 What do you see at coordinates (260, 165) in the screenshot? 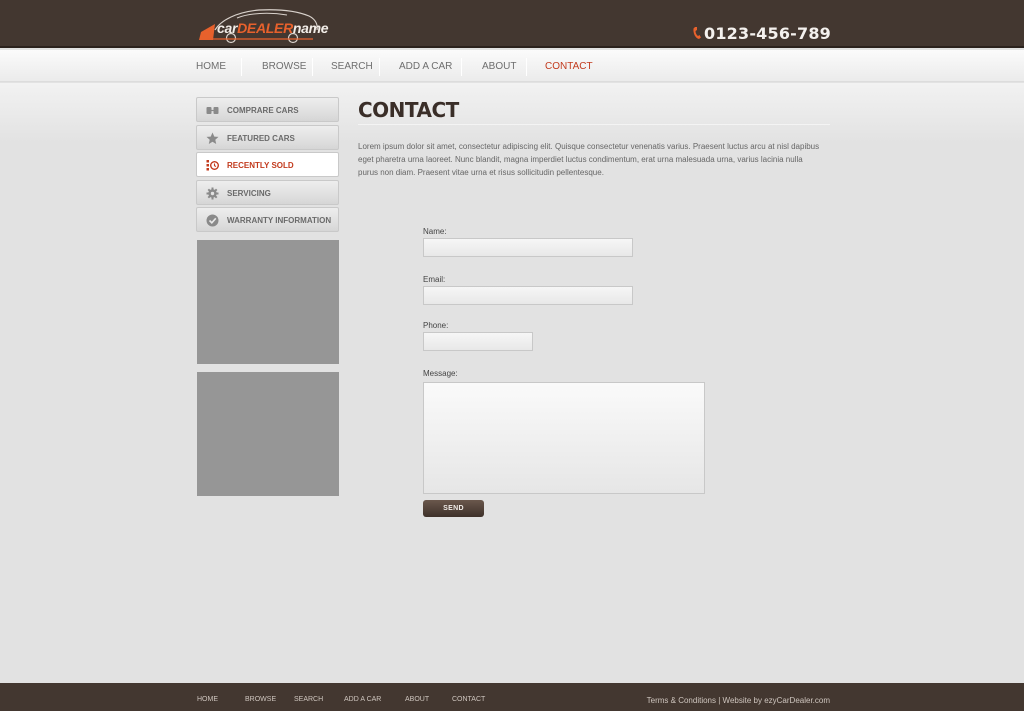
I see `sidebar-item-label: RECENTLY SOLD` at bounding box center [260, 165].